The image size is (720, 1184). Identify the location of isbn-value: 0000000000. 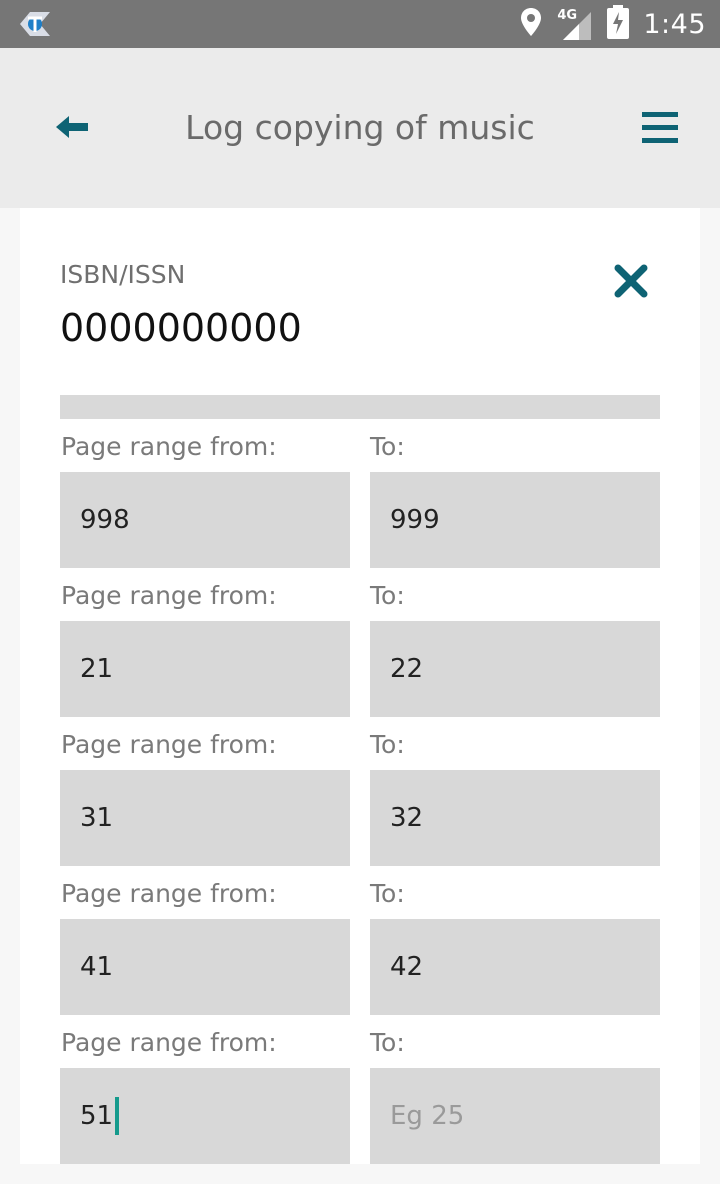
(181, 328).